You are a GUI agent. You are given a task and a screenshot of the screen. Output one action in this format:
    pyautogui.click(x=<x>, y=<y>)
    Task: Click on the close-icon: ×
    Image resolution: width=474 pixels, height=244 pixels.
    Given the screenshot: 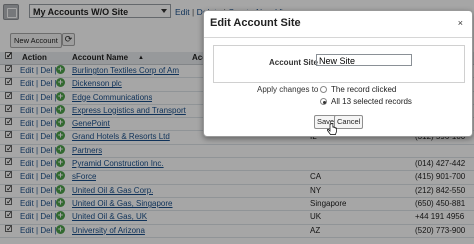 What is the action you would take?
    pyautogui.click(x=460, y=23)
    